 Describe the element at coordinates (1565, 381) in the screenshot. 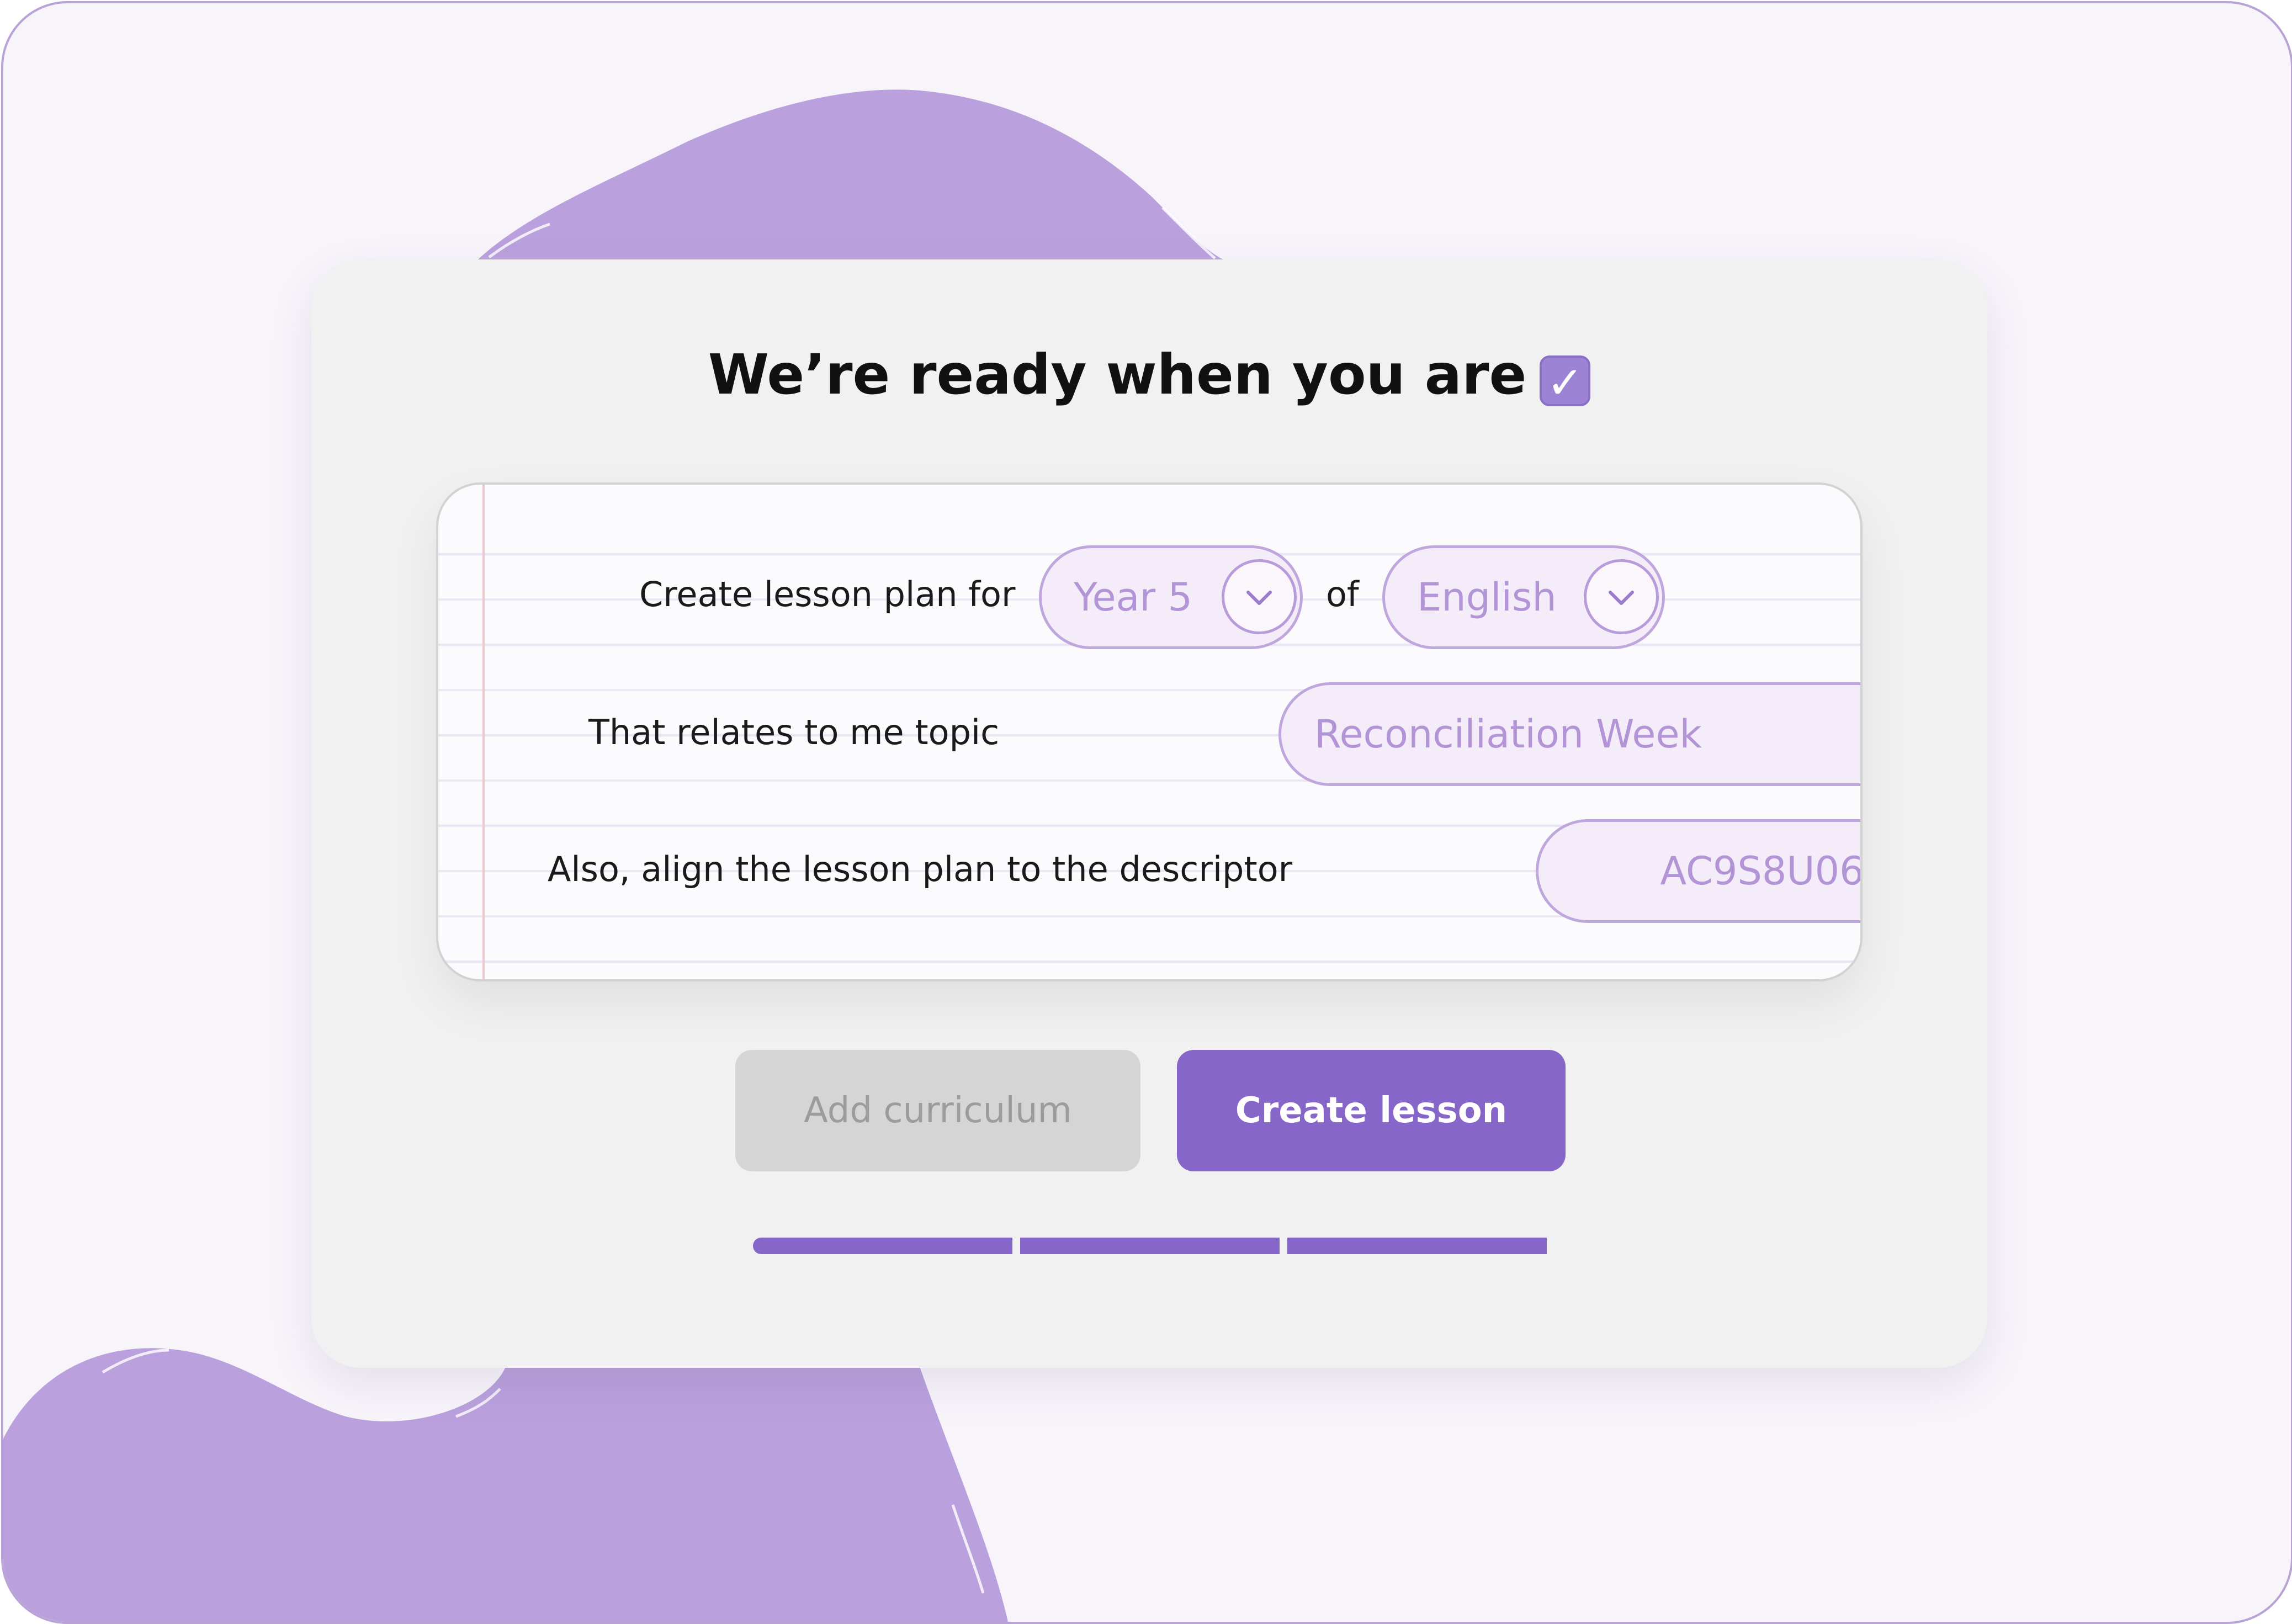

I see `check-box-icon: ✓` at that location.